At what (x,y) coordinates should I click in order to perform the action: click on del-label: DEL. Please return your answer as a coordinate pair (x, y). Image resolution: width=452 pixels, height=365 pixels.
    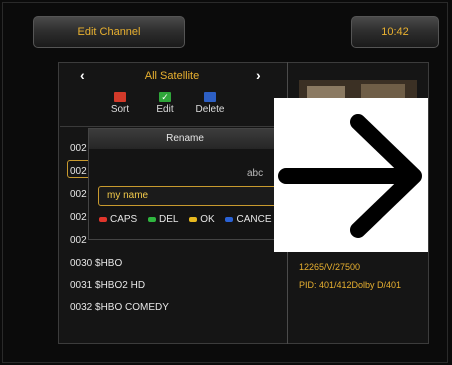
    Looking at the image, I should click on (169, 219).